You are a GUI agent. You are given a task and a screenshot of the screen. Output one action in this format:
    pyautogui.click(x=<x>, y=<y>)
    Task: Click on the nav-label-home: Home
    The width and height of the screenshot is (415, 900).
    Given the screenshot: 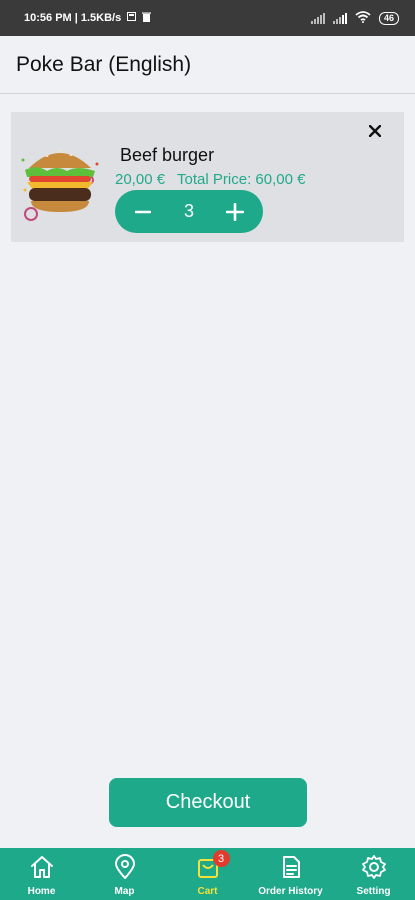 What is the action you would take?
    pyautogui.click(x=41, y=891)
    